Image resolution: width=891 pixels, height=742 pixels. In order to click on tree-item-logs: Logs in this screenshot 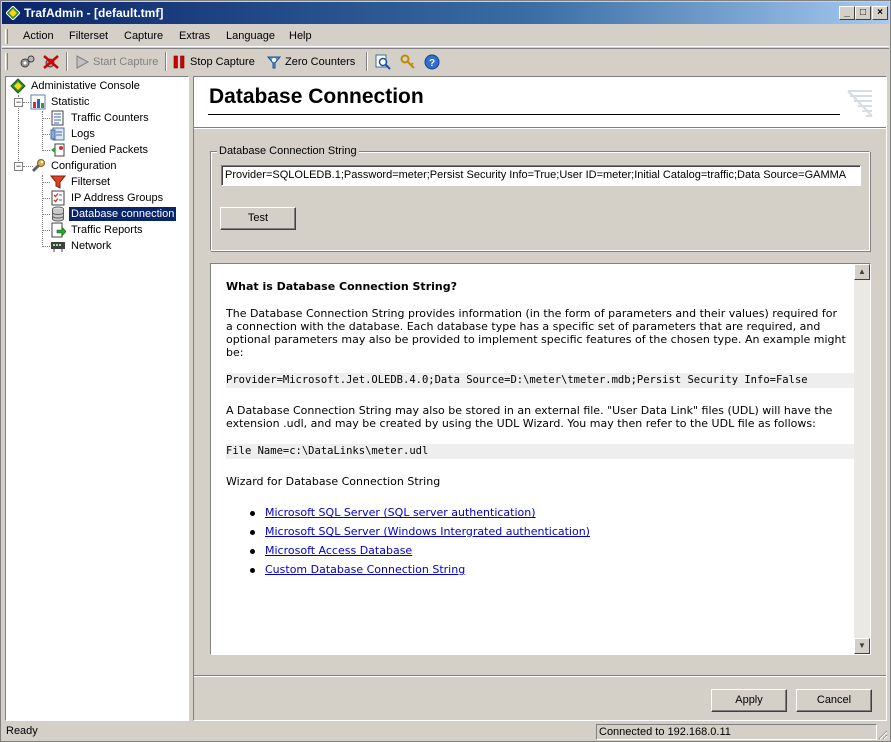, I will do `click(73, 134)`.